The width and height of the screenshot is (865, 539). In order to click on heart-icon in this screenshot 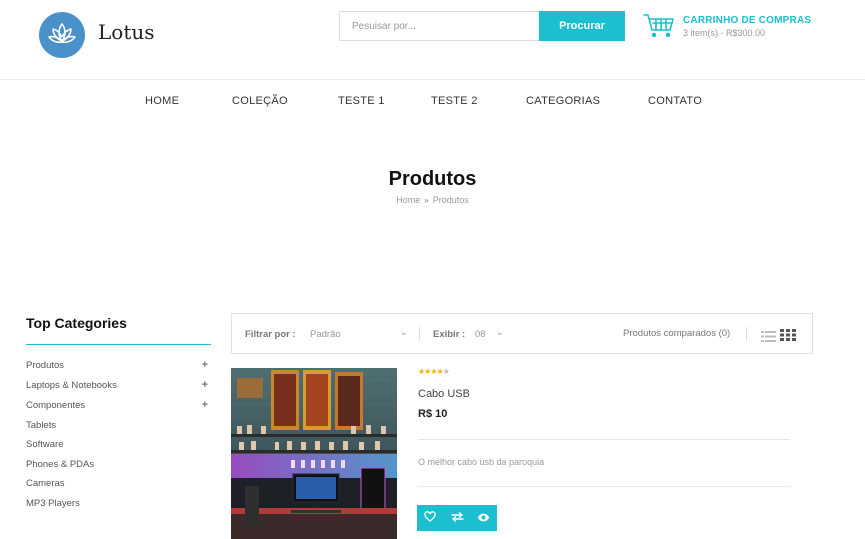, I will do `click(430, 518)`.